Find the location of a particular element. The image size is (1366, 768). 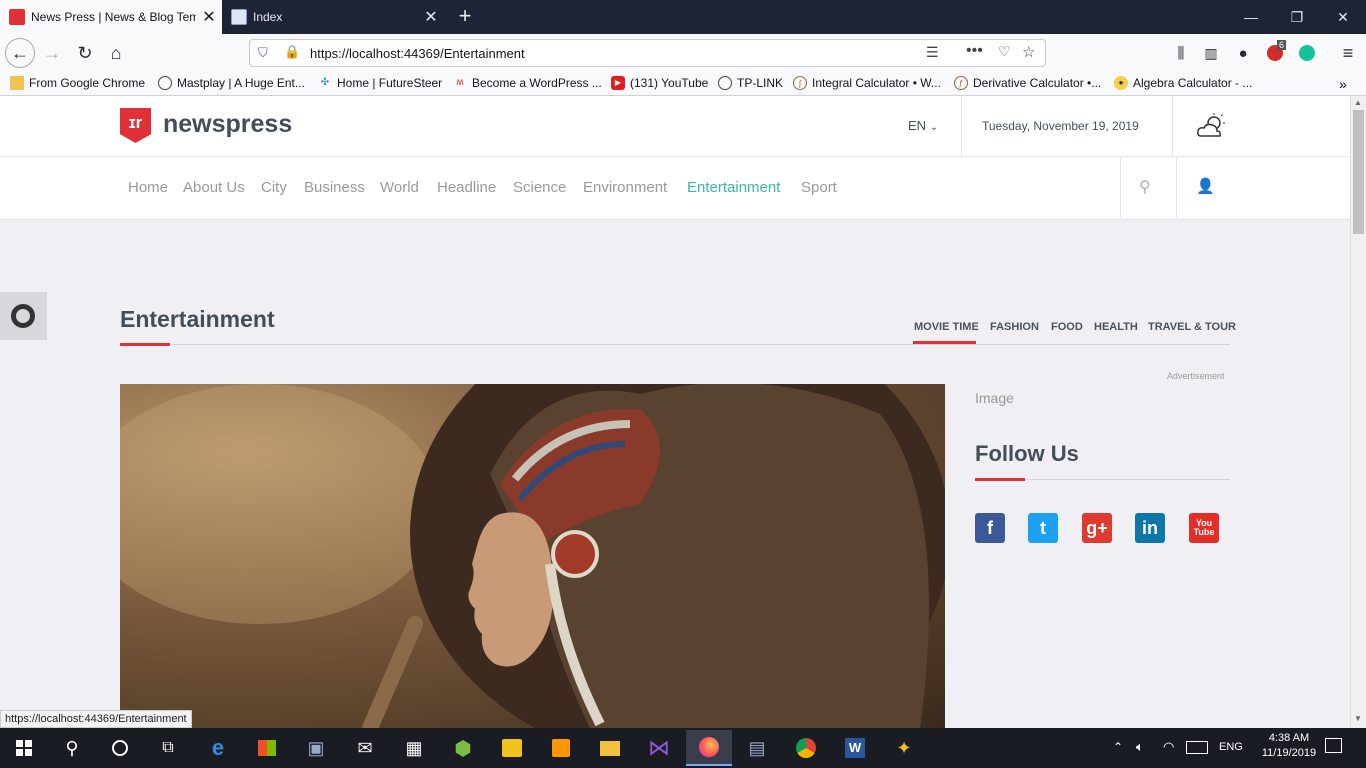

document-favicon-icon is located at coordinates (239, 17).